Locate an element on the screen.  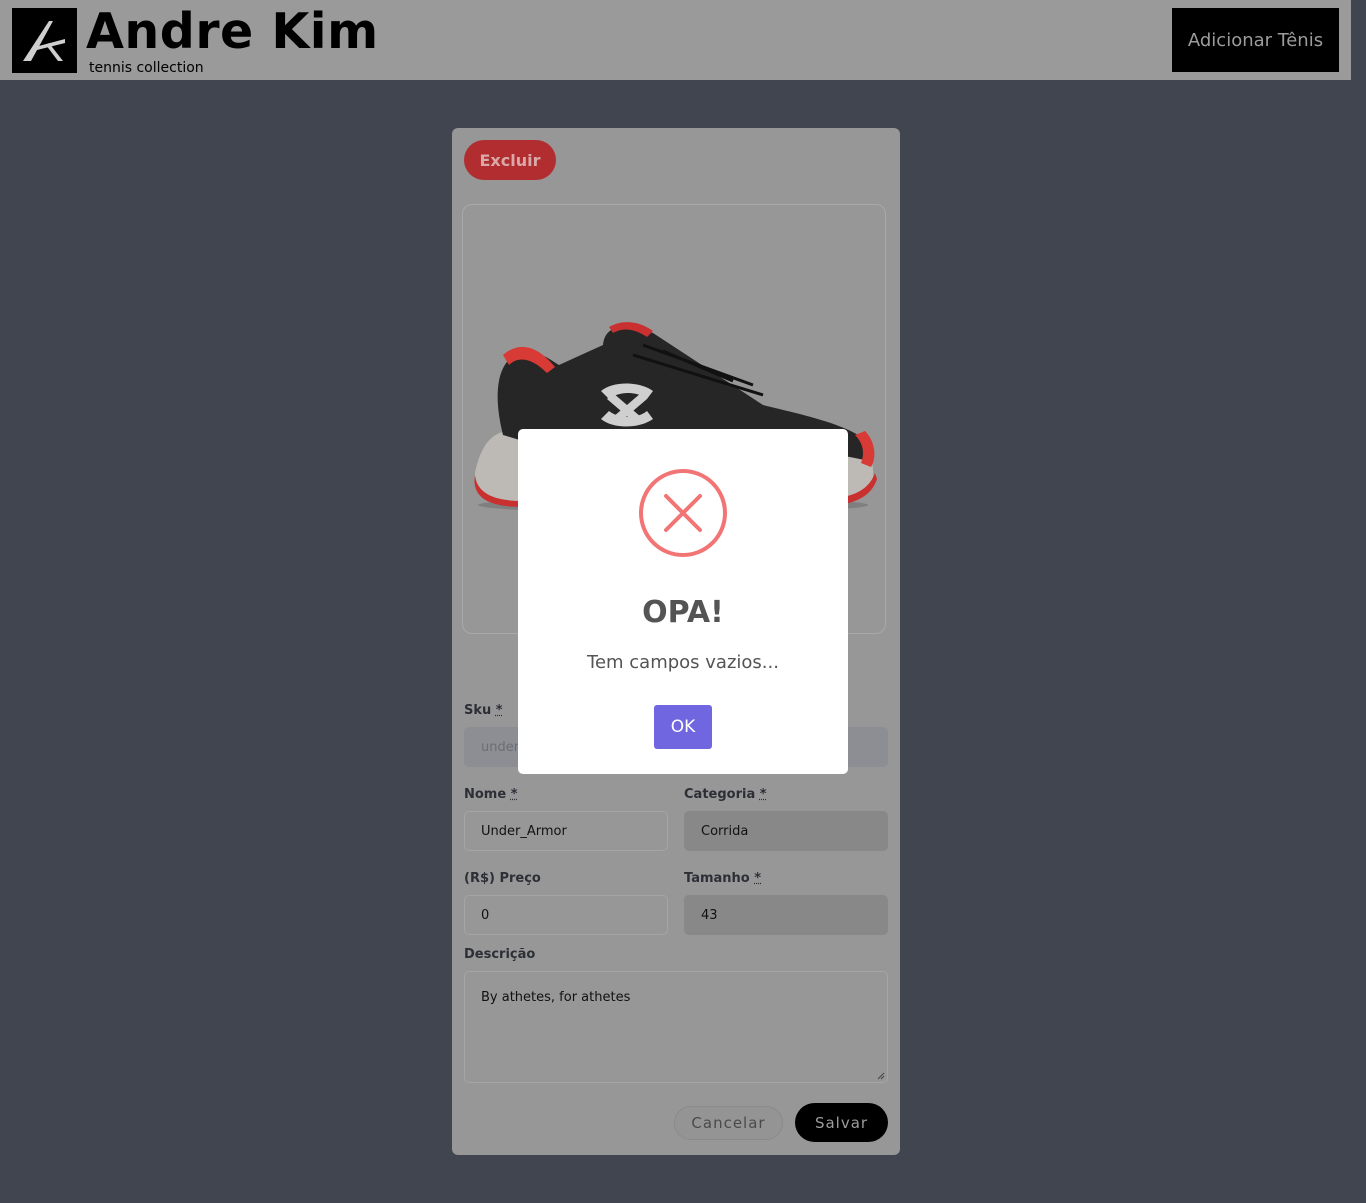
sku-required-mark: * is located at coordinates (499, 710).